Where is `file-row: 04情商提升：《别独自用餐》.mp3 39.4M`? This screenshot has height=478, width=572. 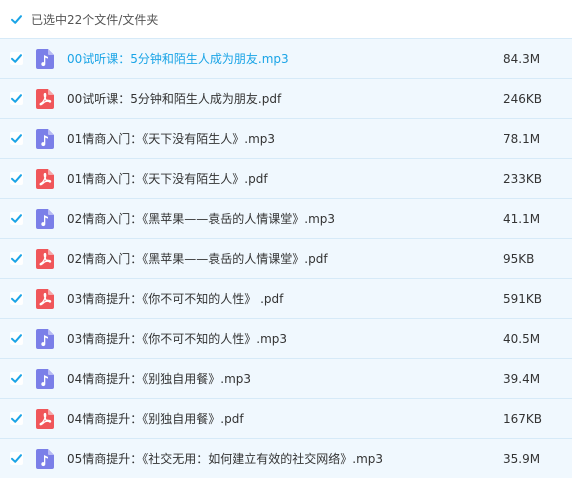 file-row: 04情商提升：《别独自用餐》.mp3 39.4M is located at coordinates (286, 378).